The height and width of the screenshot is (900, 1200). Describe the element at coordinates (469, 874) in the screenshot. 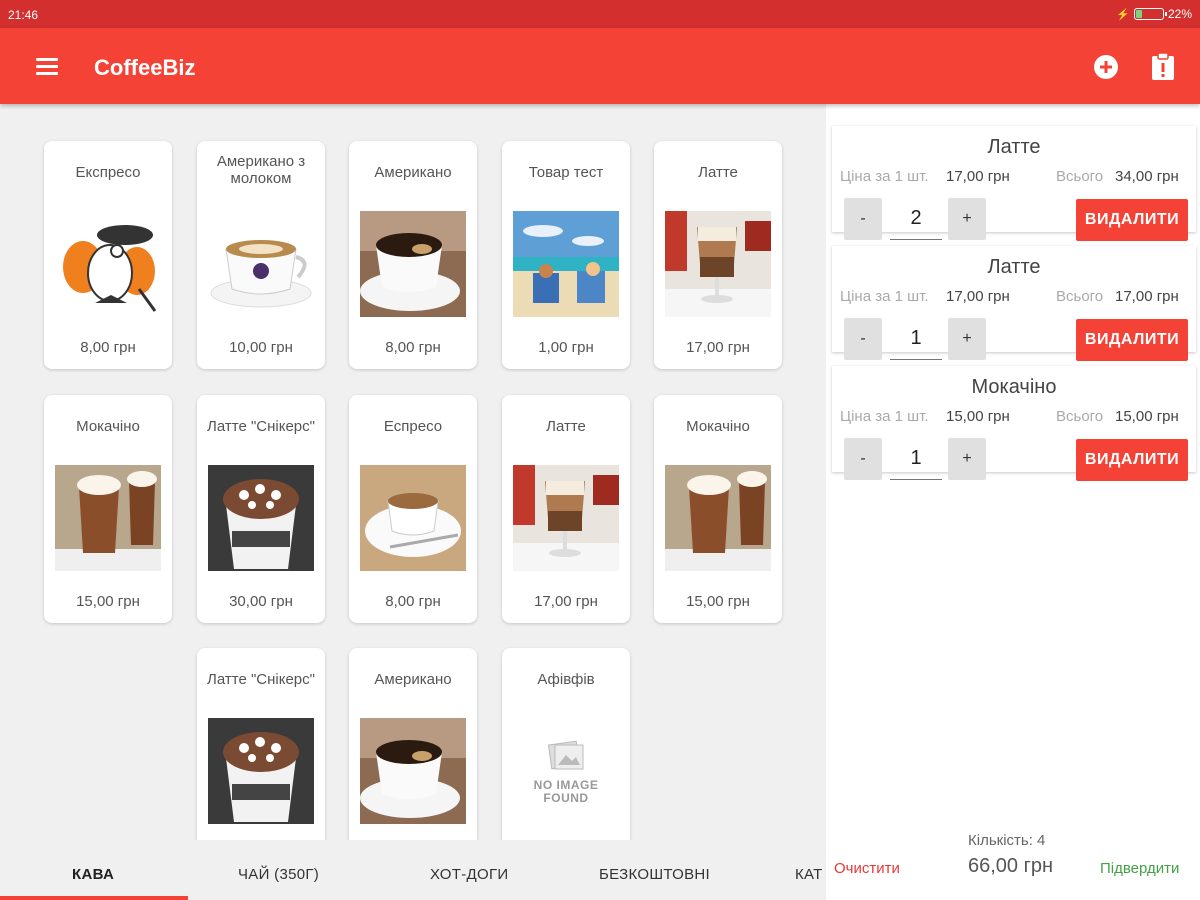

I see `tab-hot-dogs: ХОТ-ДОГИ` at that location.